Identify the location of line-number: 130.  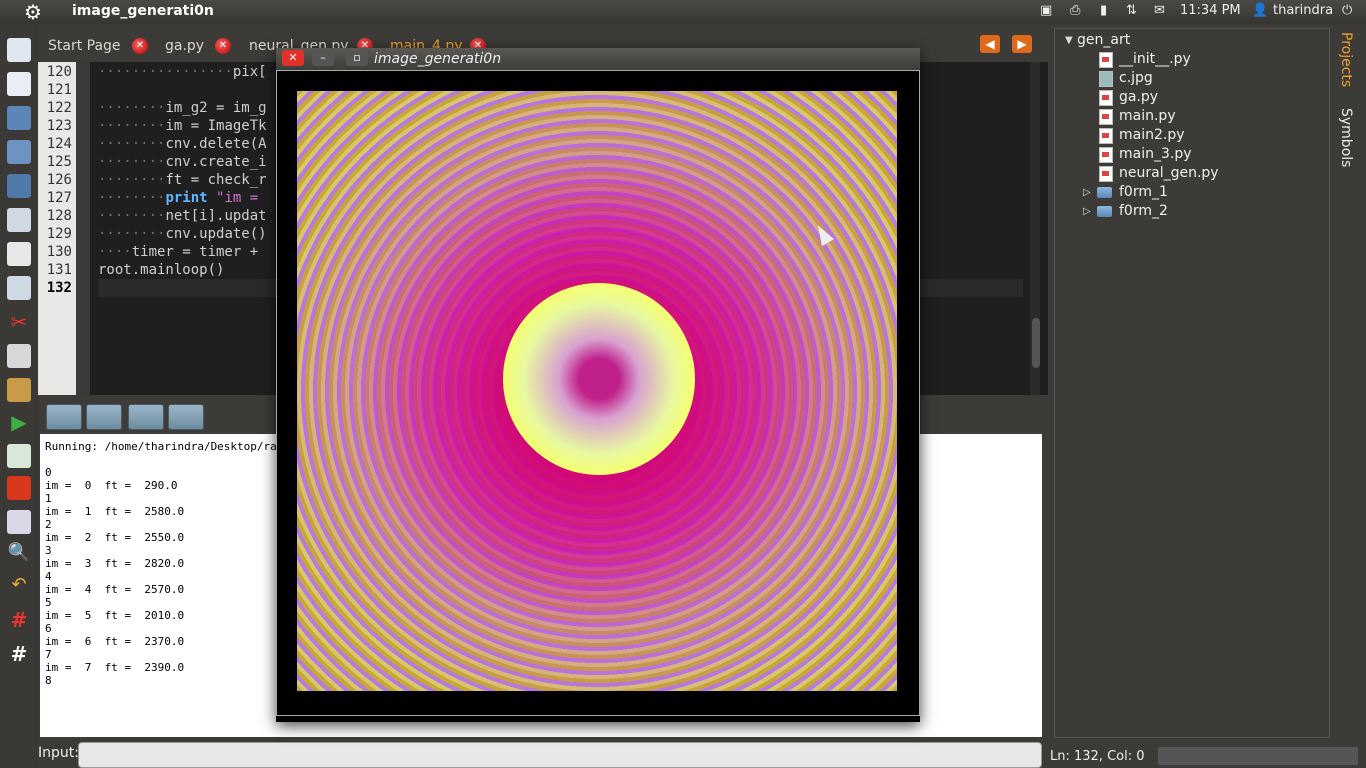
(59, 252).